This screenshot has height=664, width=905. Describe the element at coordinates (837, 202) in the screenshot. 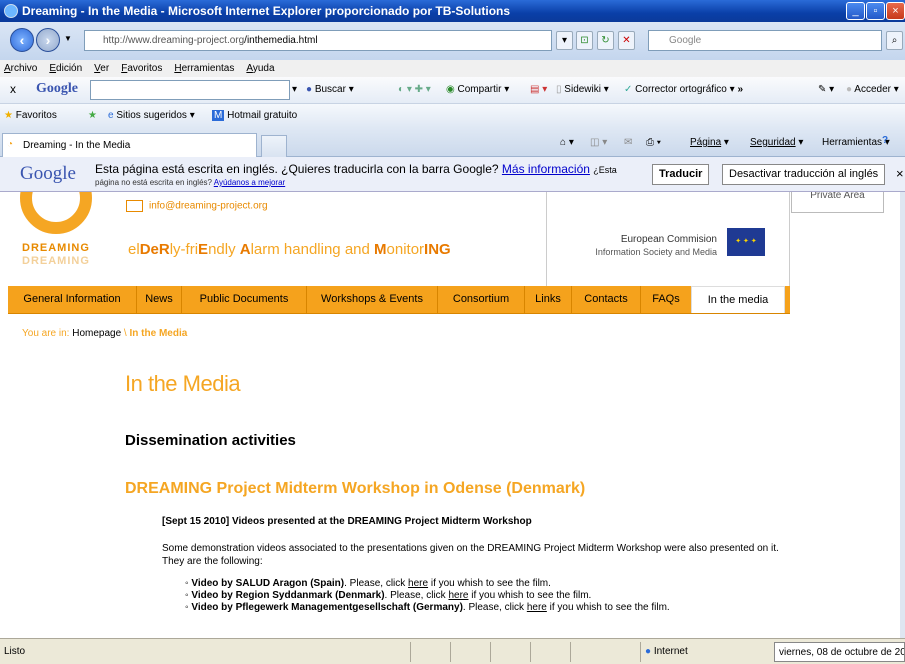

I see `private-area-button: Private Area` at that location.